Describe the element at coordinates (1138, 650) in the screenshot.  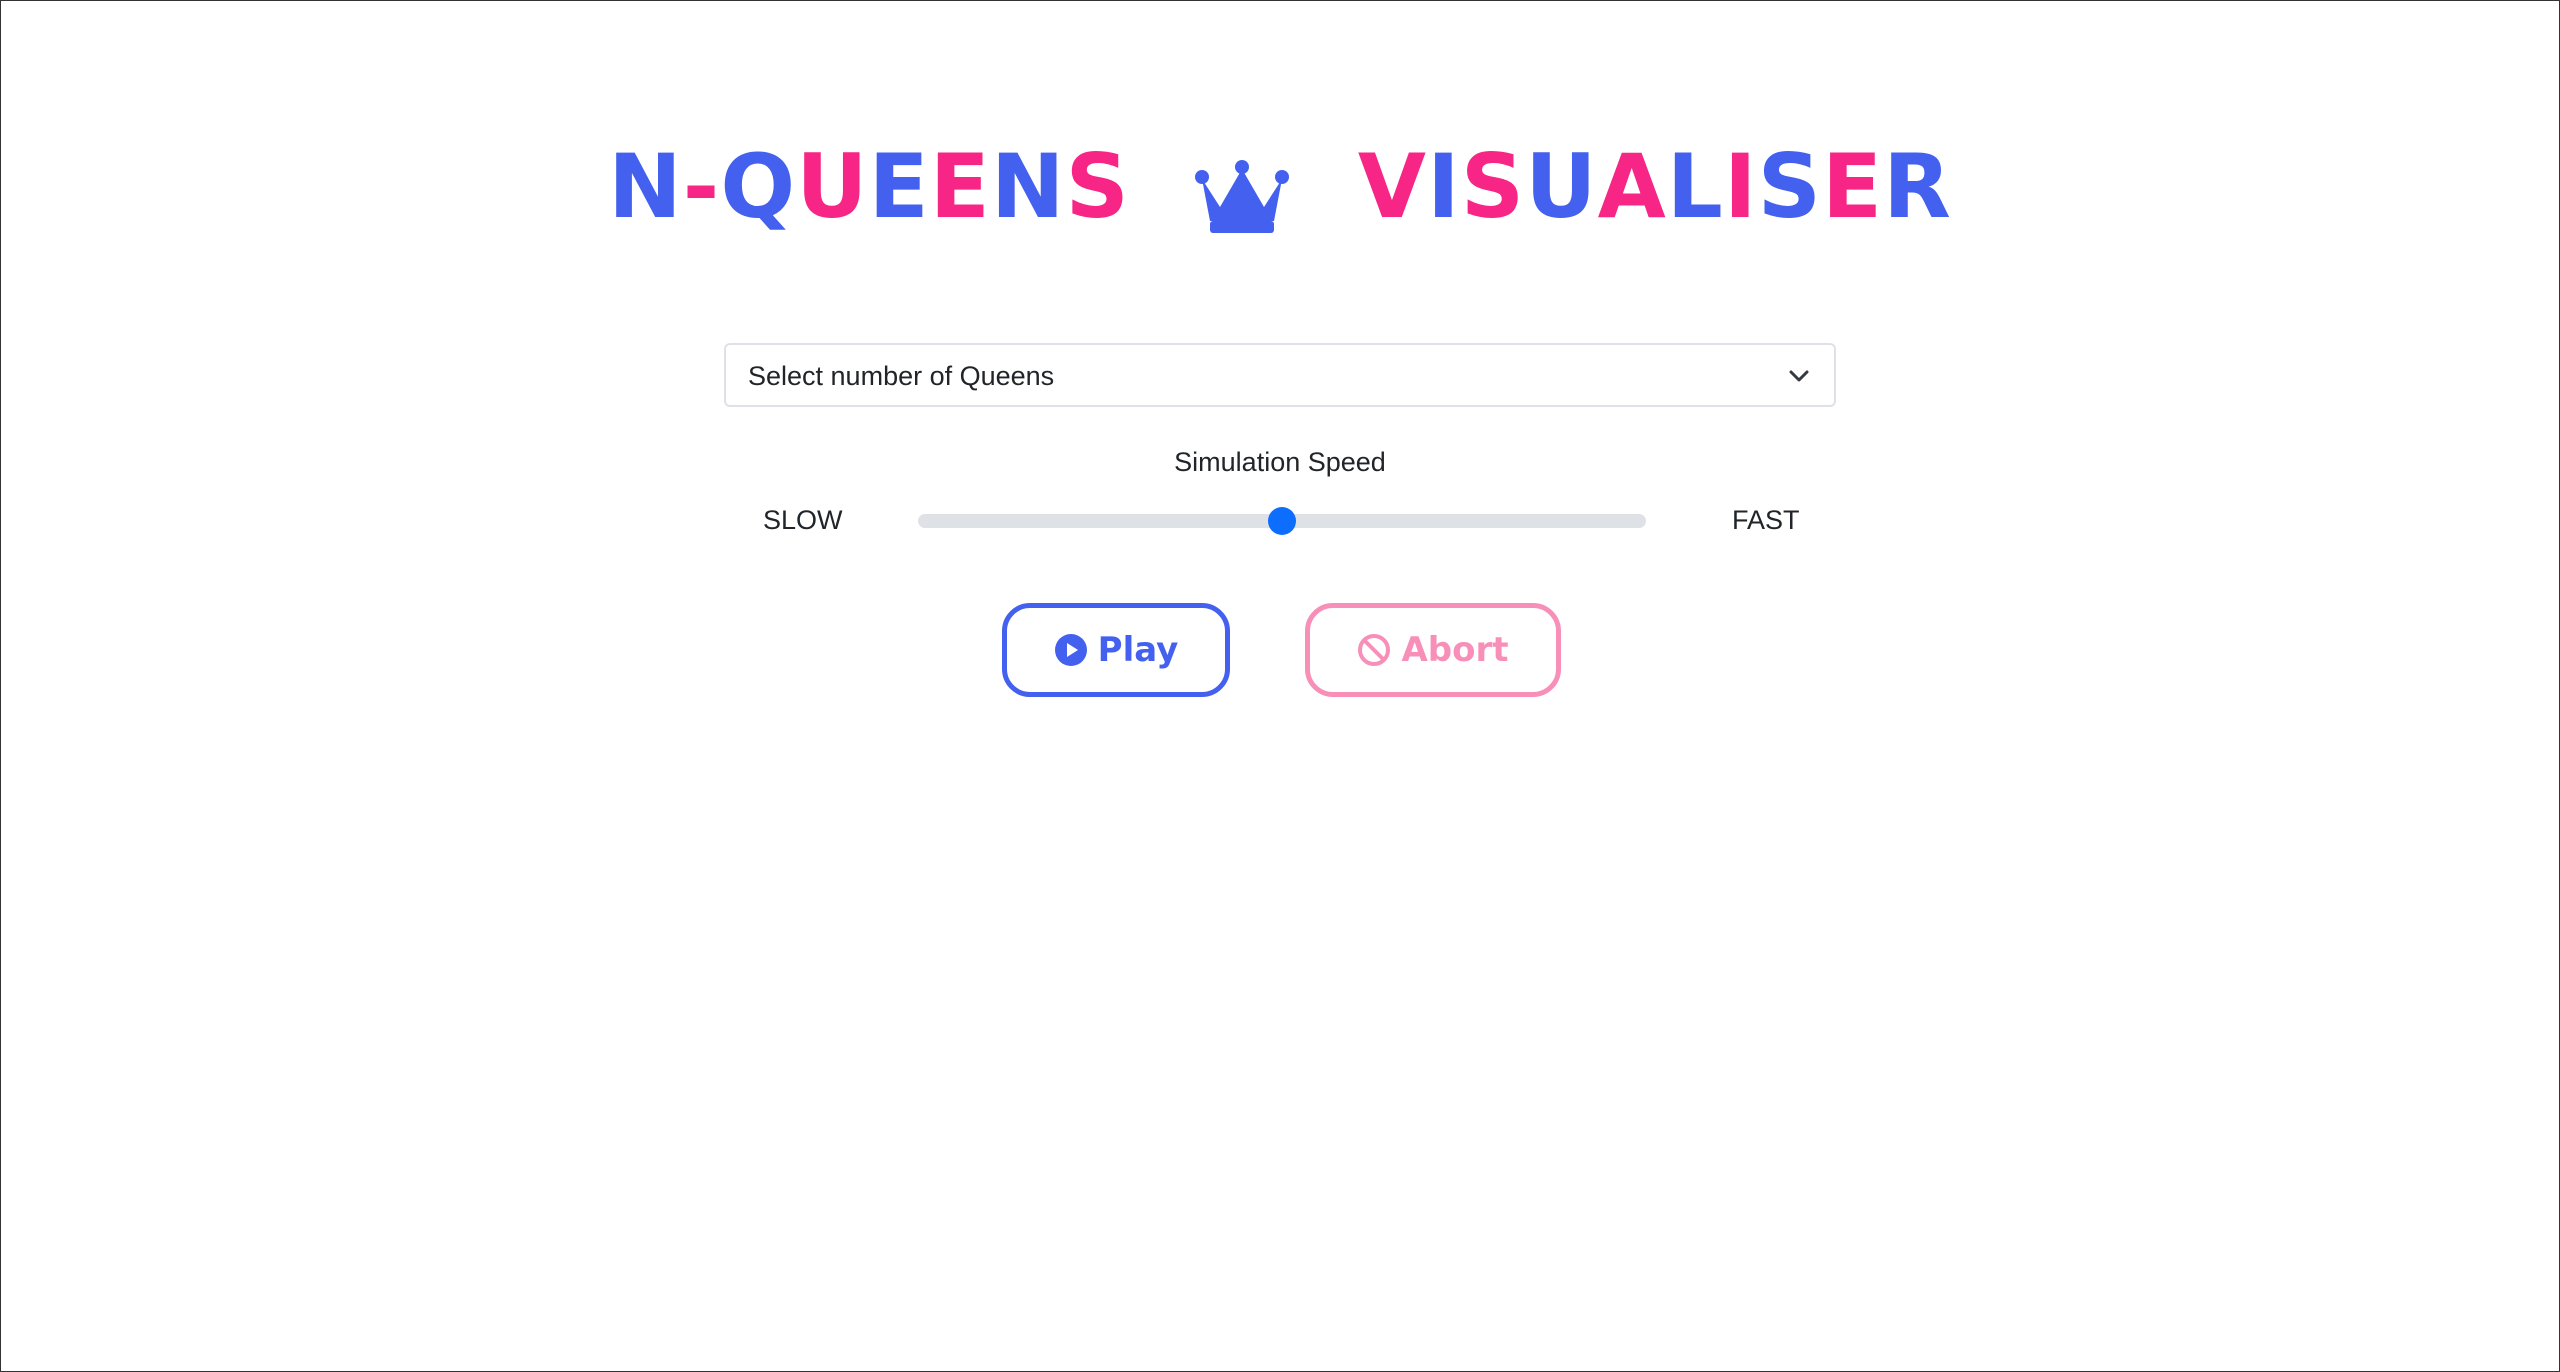
I see `play-button-label: Play` at that location.